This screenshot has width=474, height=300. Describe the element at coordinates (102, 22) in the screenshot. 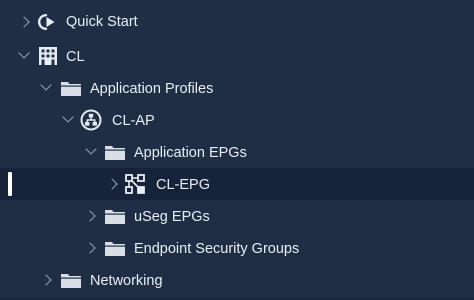

I see `tree-item-label: Quick Start` at that location.